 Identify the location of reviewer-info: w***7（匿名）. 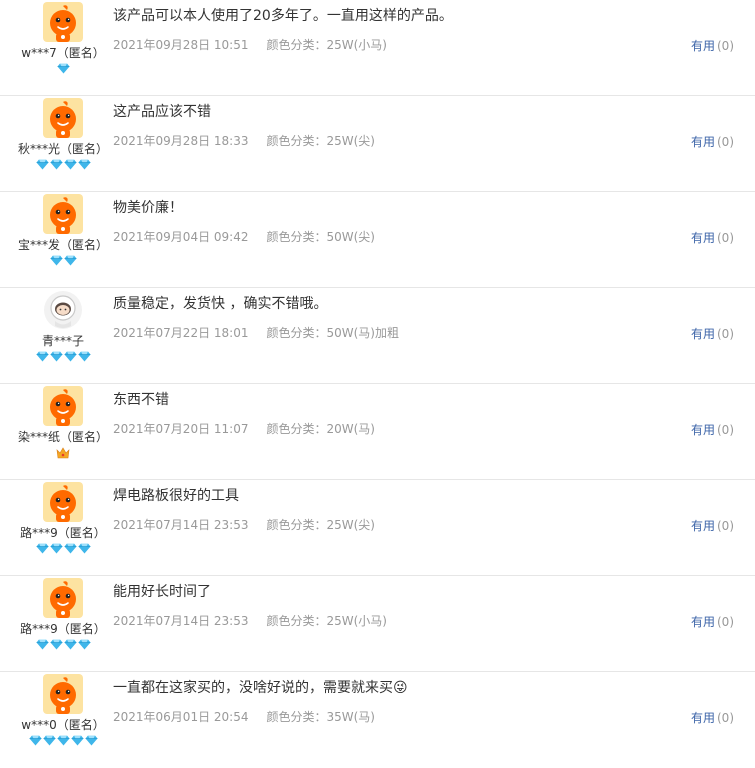
(63, 39).